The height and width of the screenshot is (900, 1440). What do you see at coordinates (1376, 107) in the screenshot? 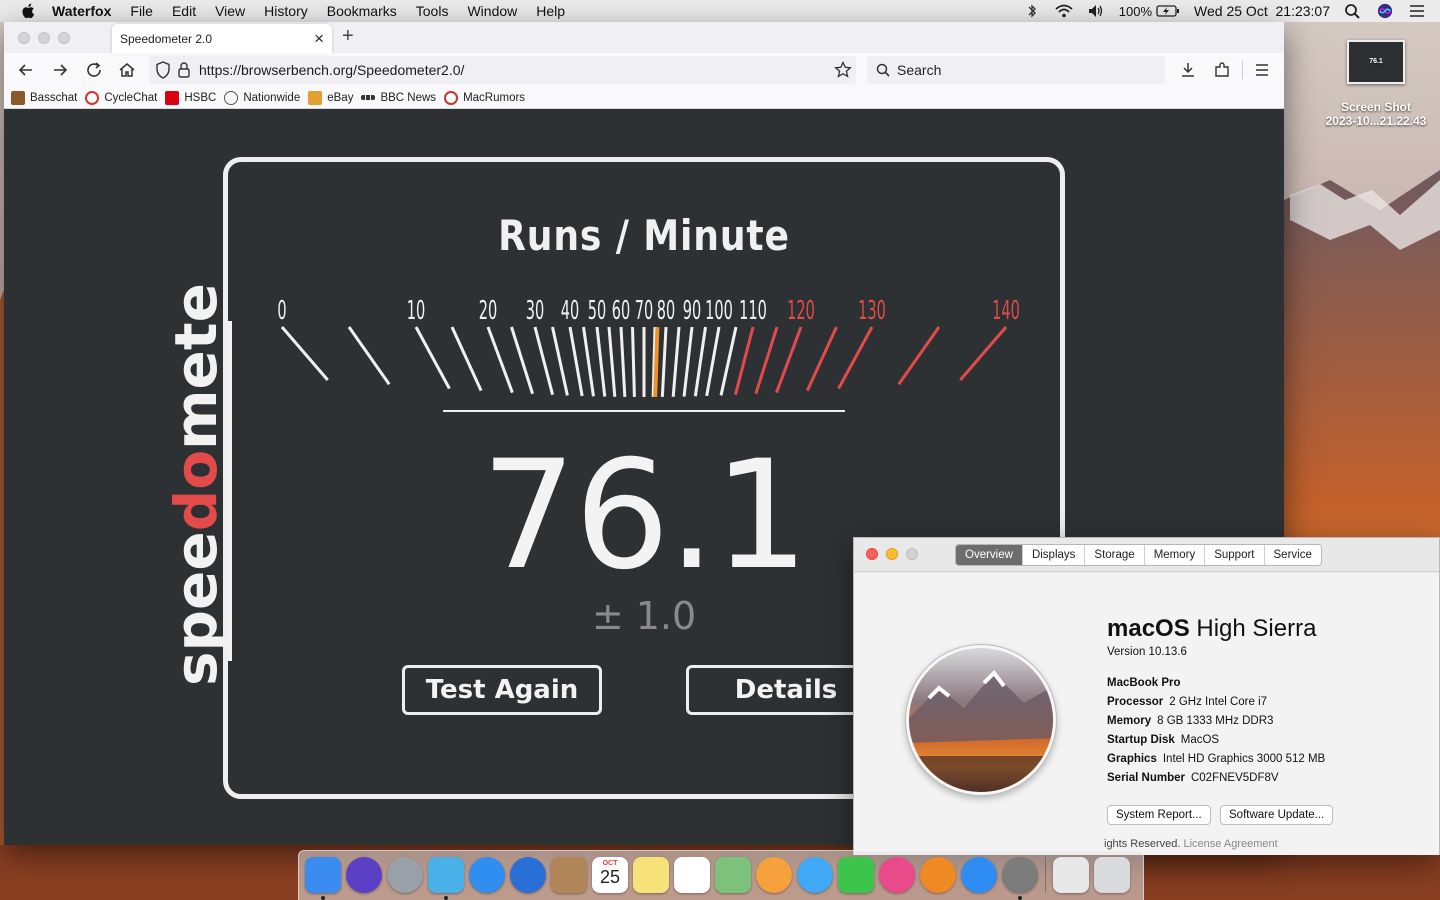
I see `file-name-line-1: Screen Shot` at bounding box center [1376, 107].